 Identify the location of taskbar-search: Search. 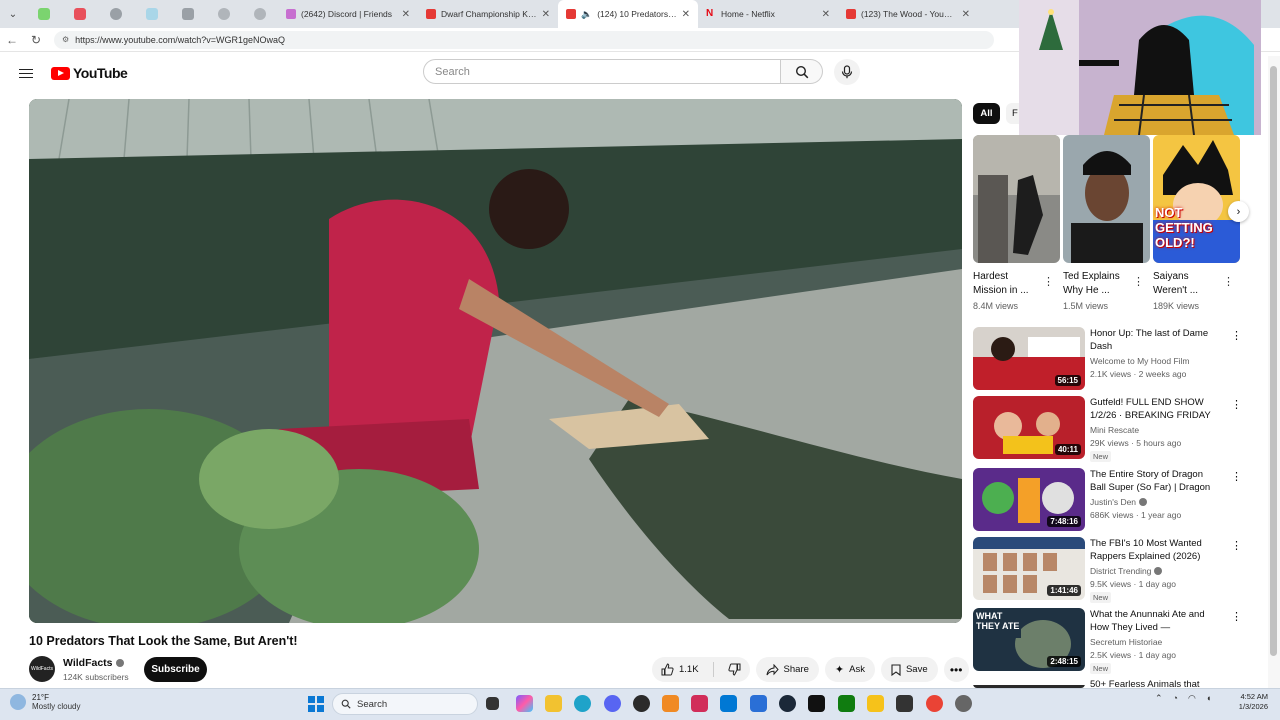
(405, 704).